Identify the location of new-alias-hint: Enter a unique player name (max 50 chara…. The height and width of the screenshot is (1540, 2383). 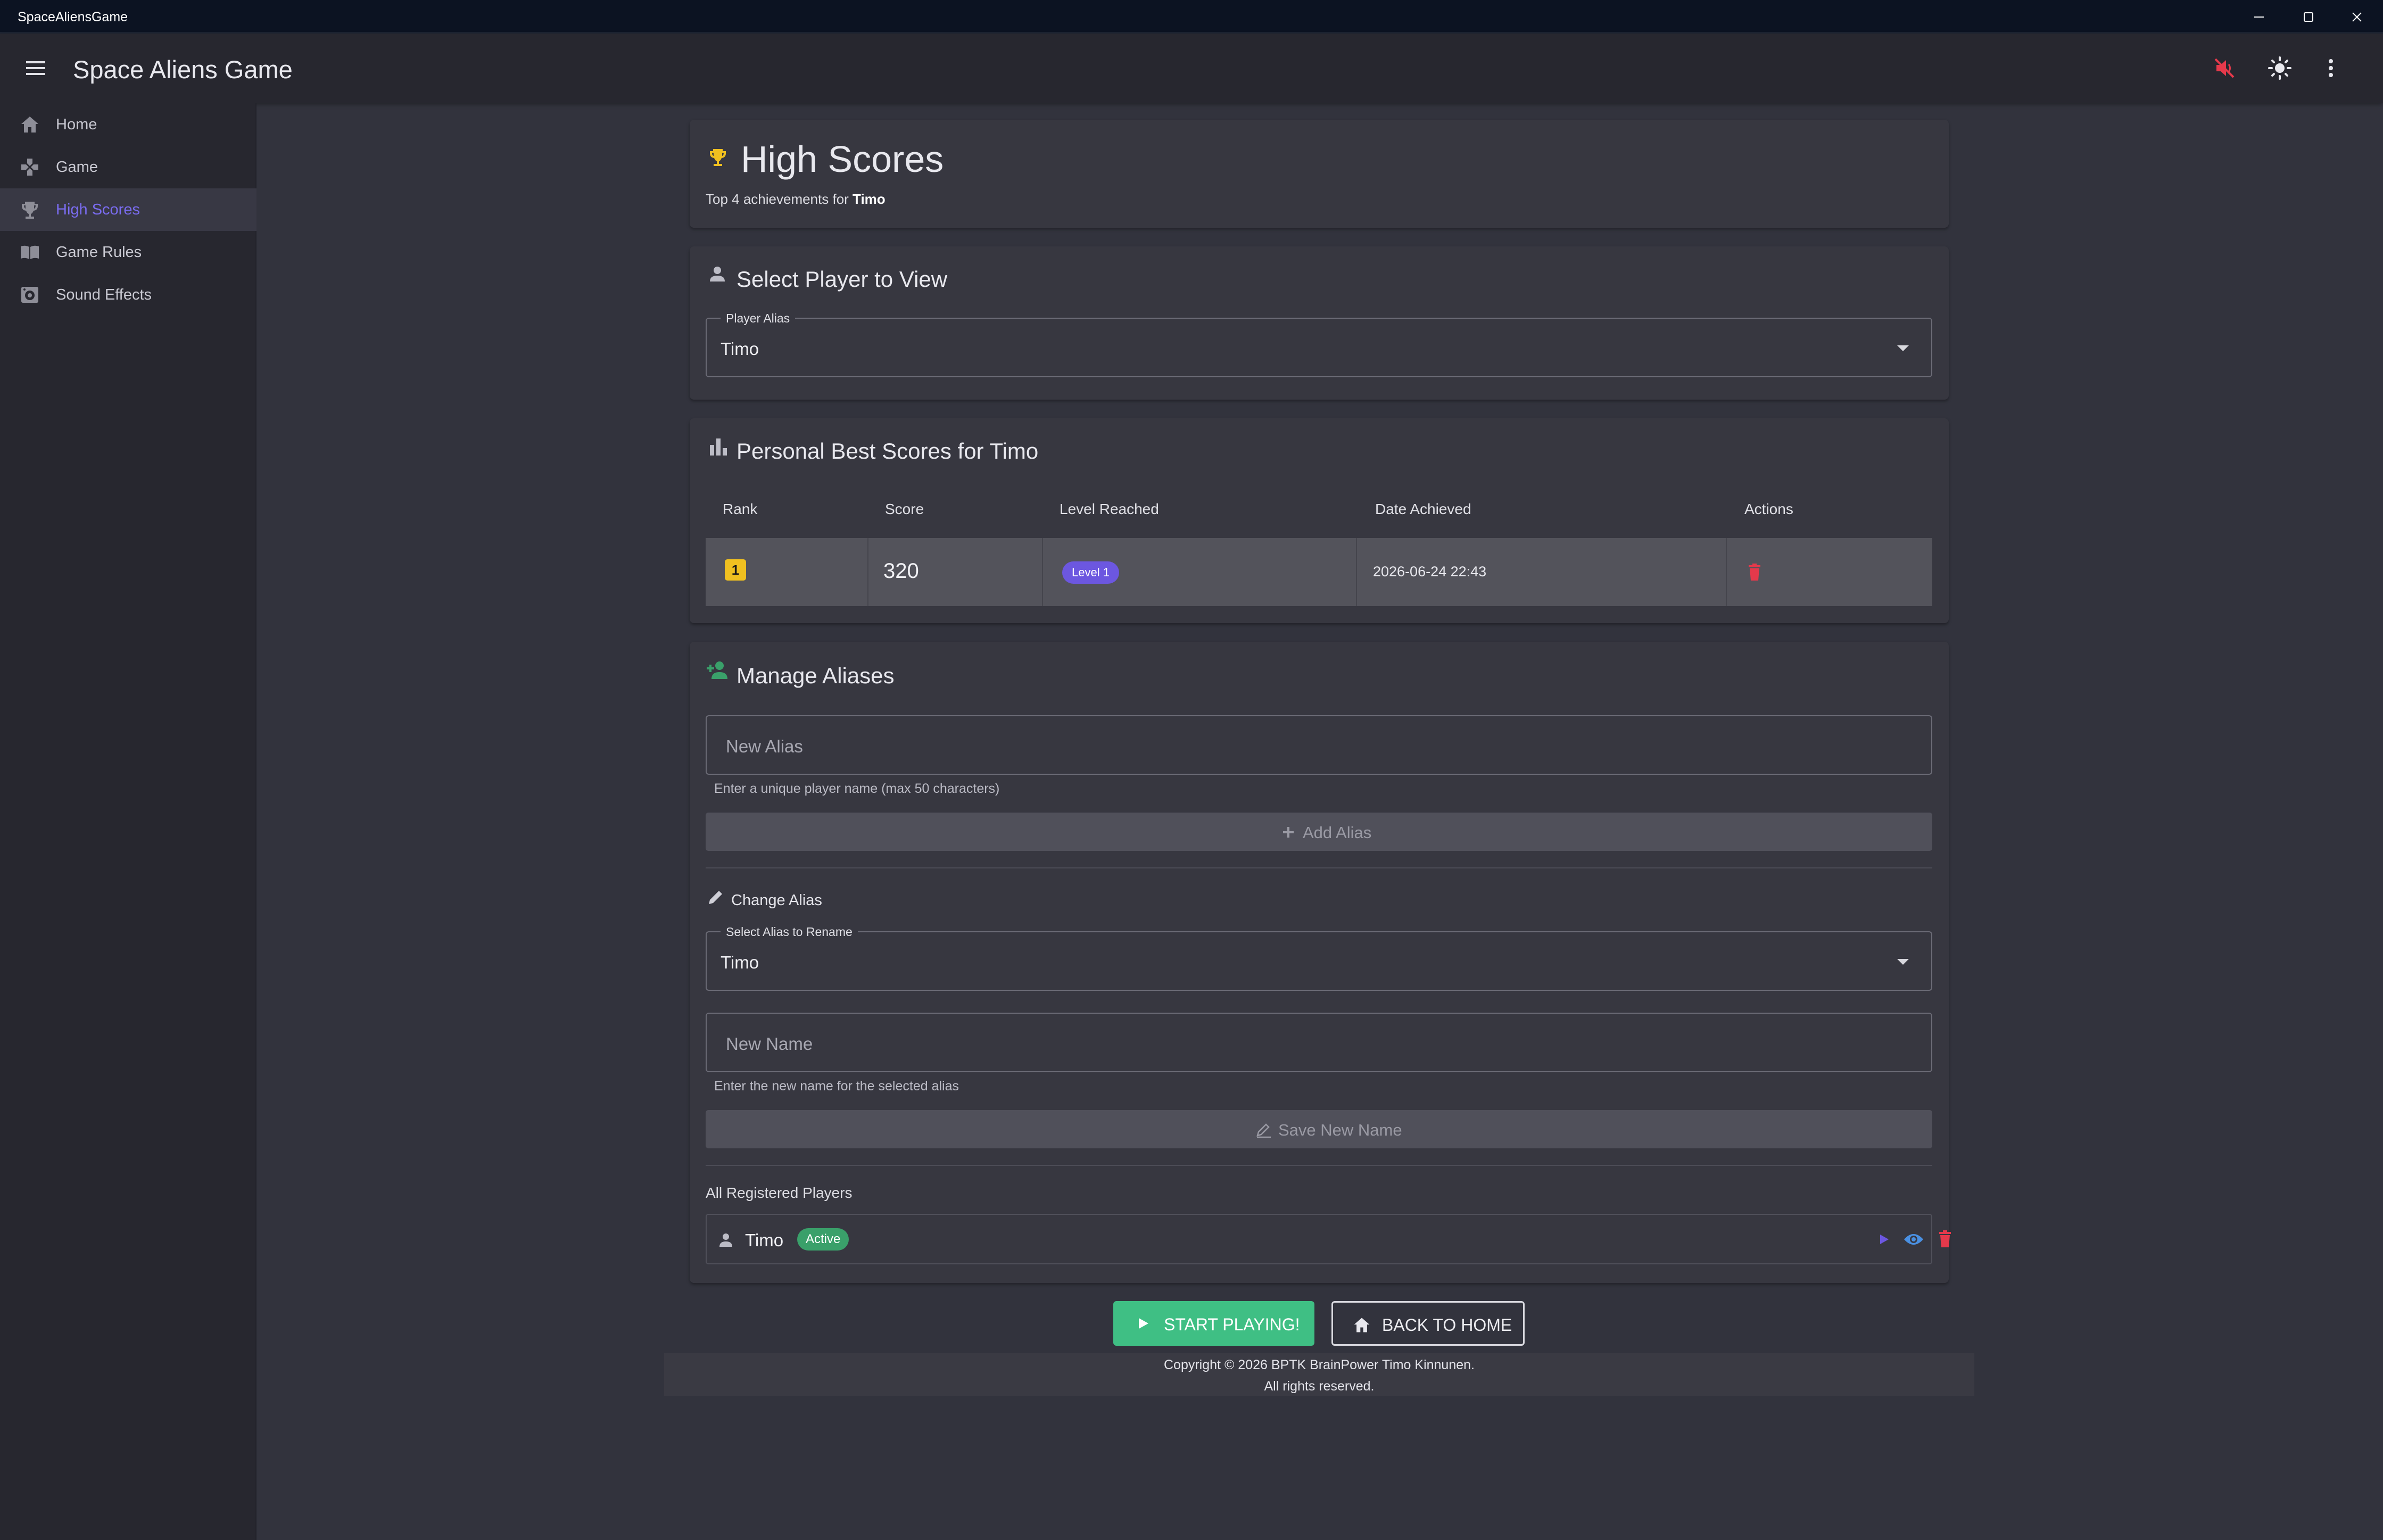
(857, 788).